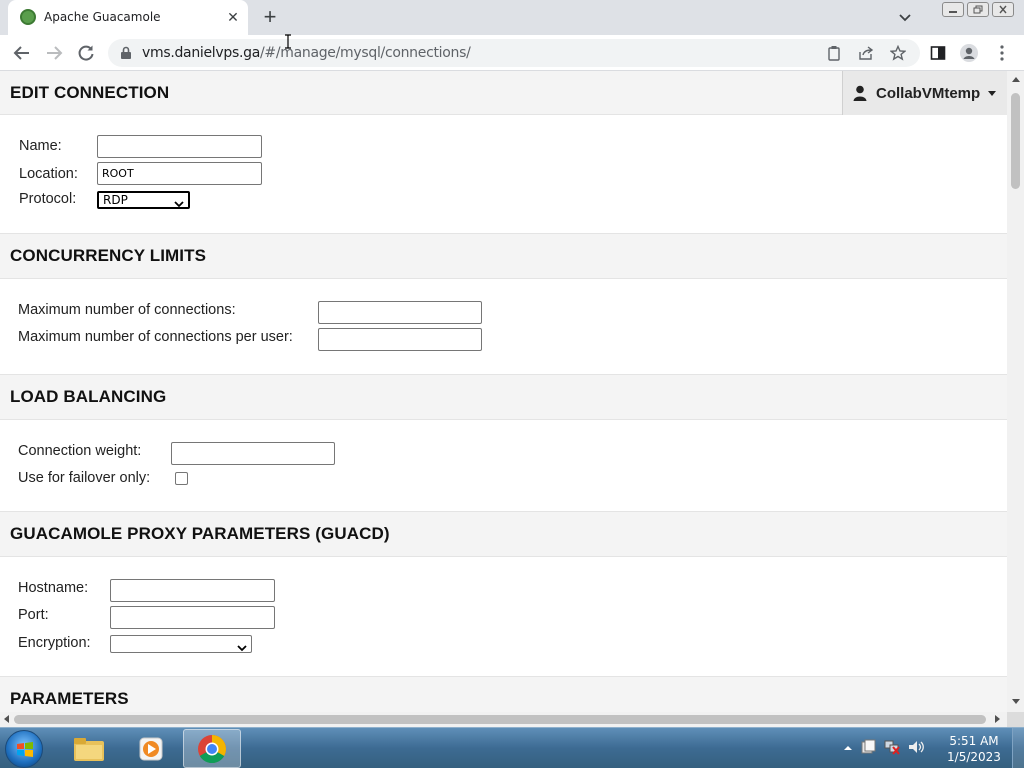 This screenshot has height=768, width=1024. I want to click on username: CollabVMtemp, so click(928, 93).